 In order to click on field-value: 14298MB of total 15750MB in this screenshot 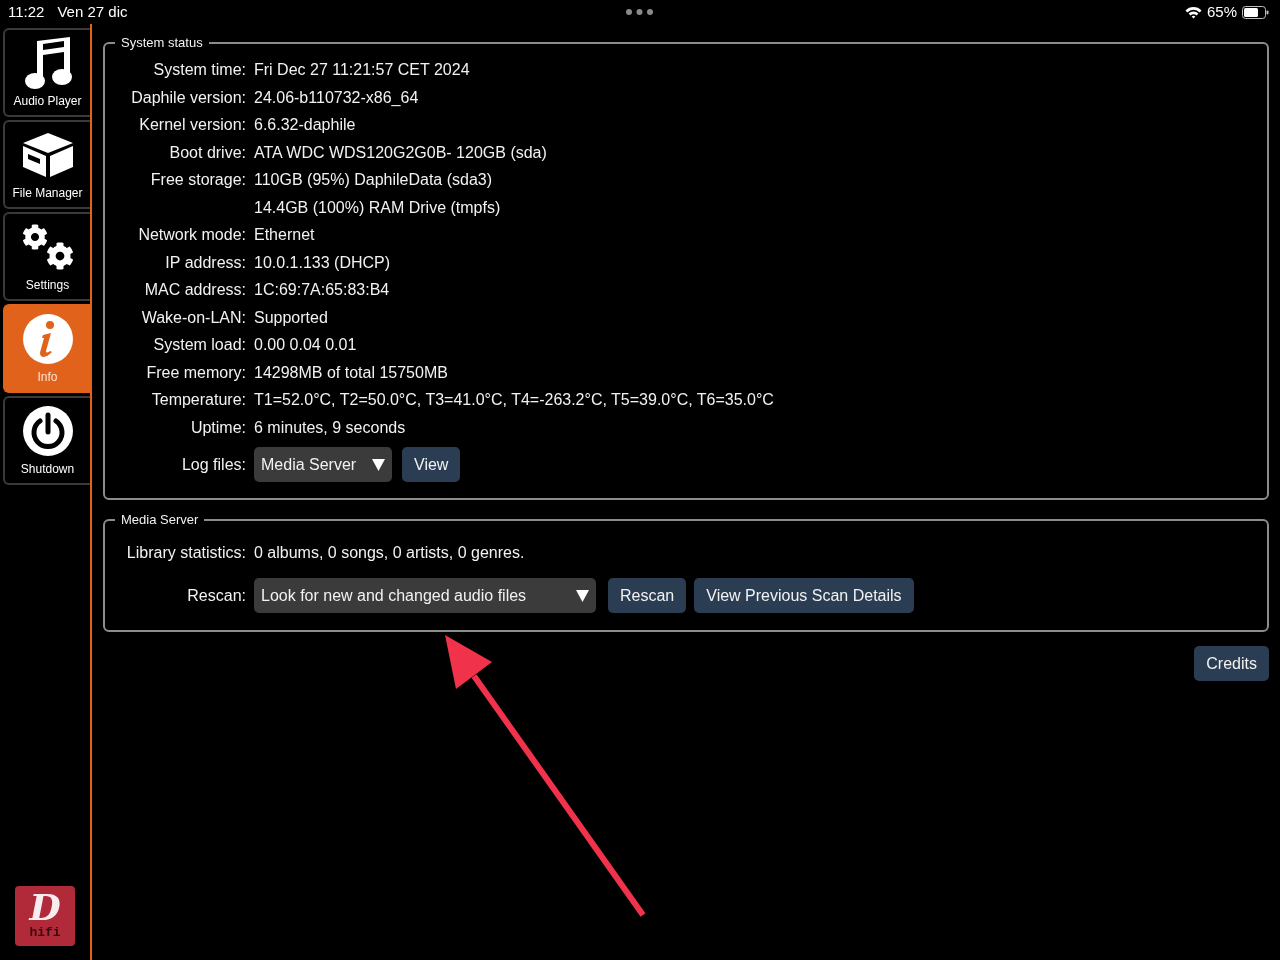, I will do `click(351, 372)`.